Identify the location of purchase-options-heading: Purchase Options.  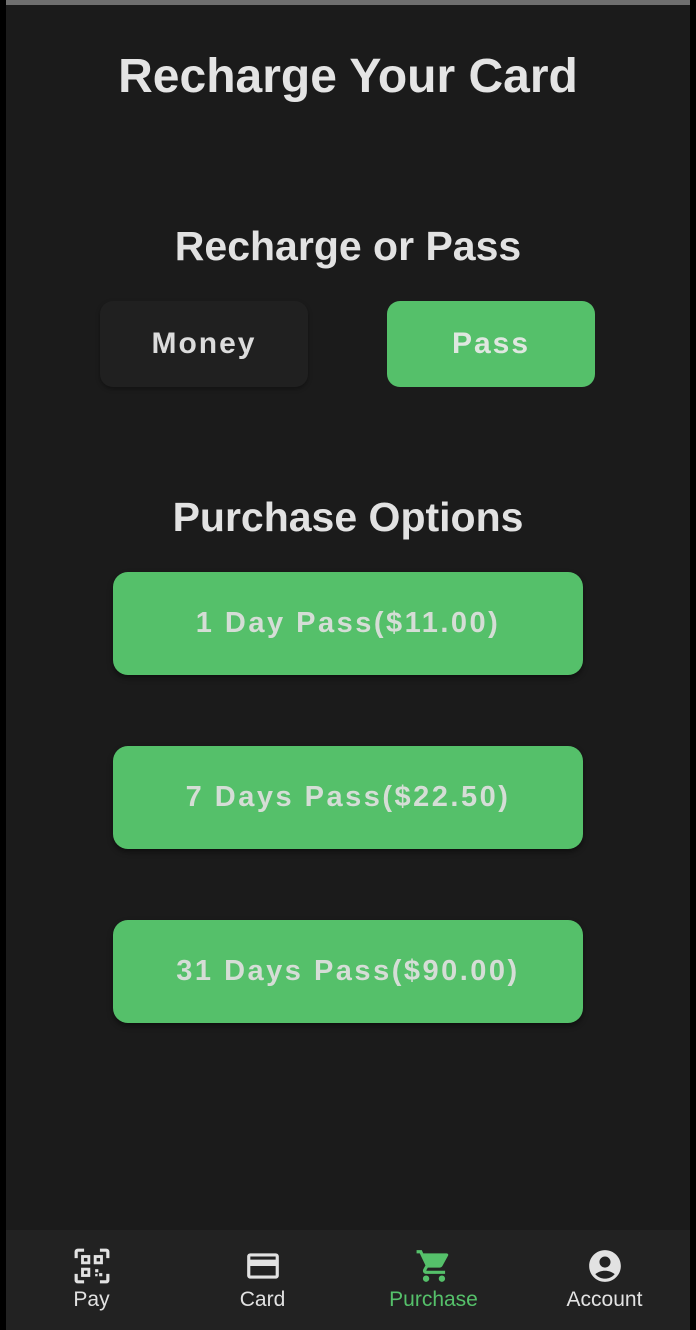
(348, 517).